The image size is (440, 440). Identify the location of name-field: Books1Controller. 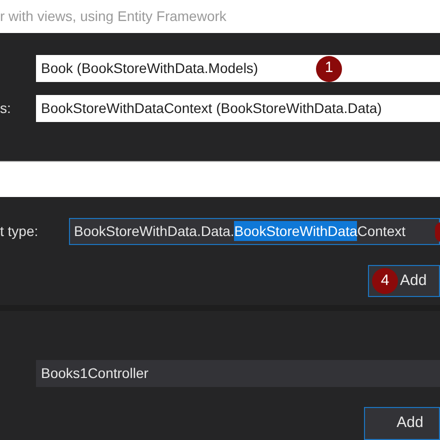
(238, 373).